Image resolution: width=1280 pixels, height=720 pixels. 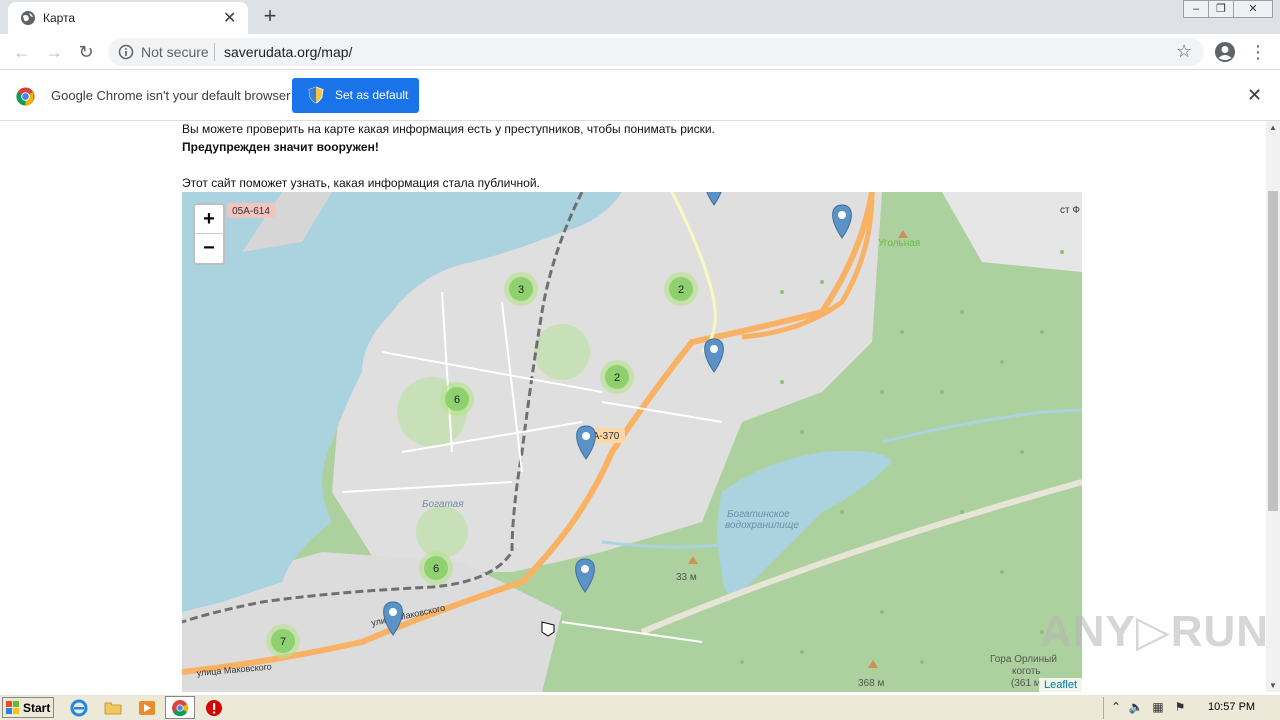 I want to click on chrome-icon, so click(x=180, y=708).